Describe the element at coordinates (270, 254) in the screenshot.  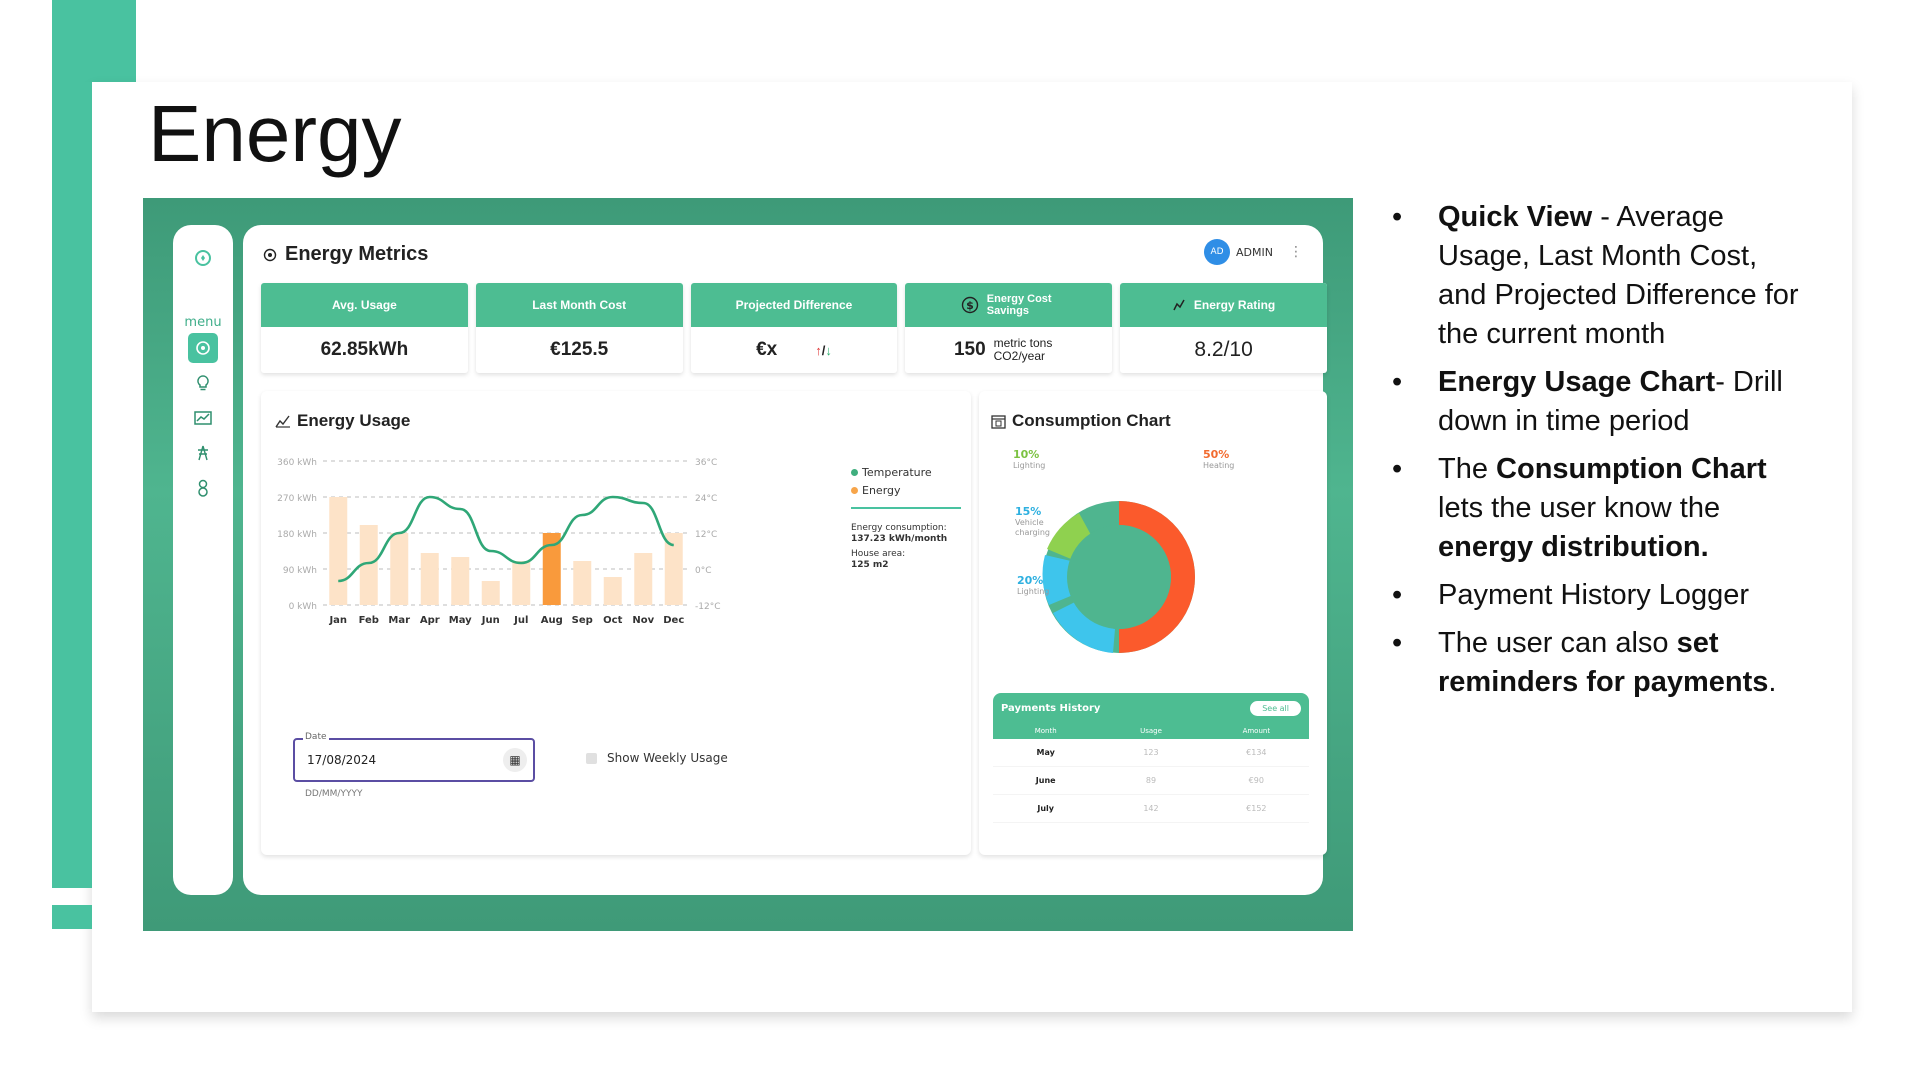
I see `energy-metrics-icon` at that location.